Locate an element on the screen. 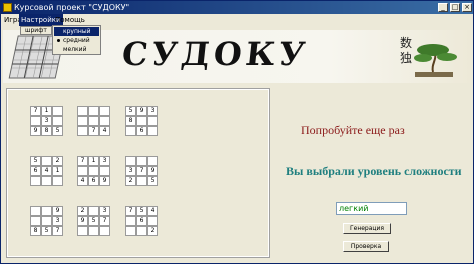  kanji-text: 数 独 is located at coordinates (406, 51).